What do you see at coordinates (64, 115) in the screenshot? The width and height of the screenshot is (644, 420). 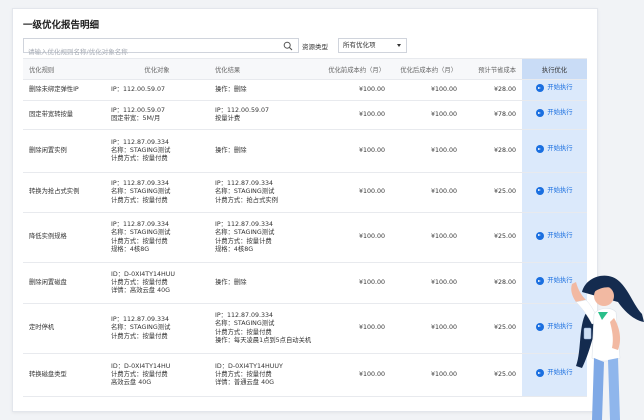 I see `rule-cell: 固定带宽转按量` at bounding box center [64, 115].